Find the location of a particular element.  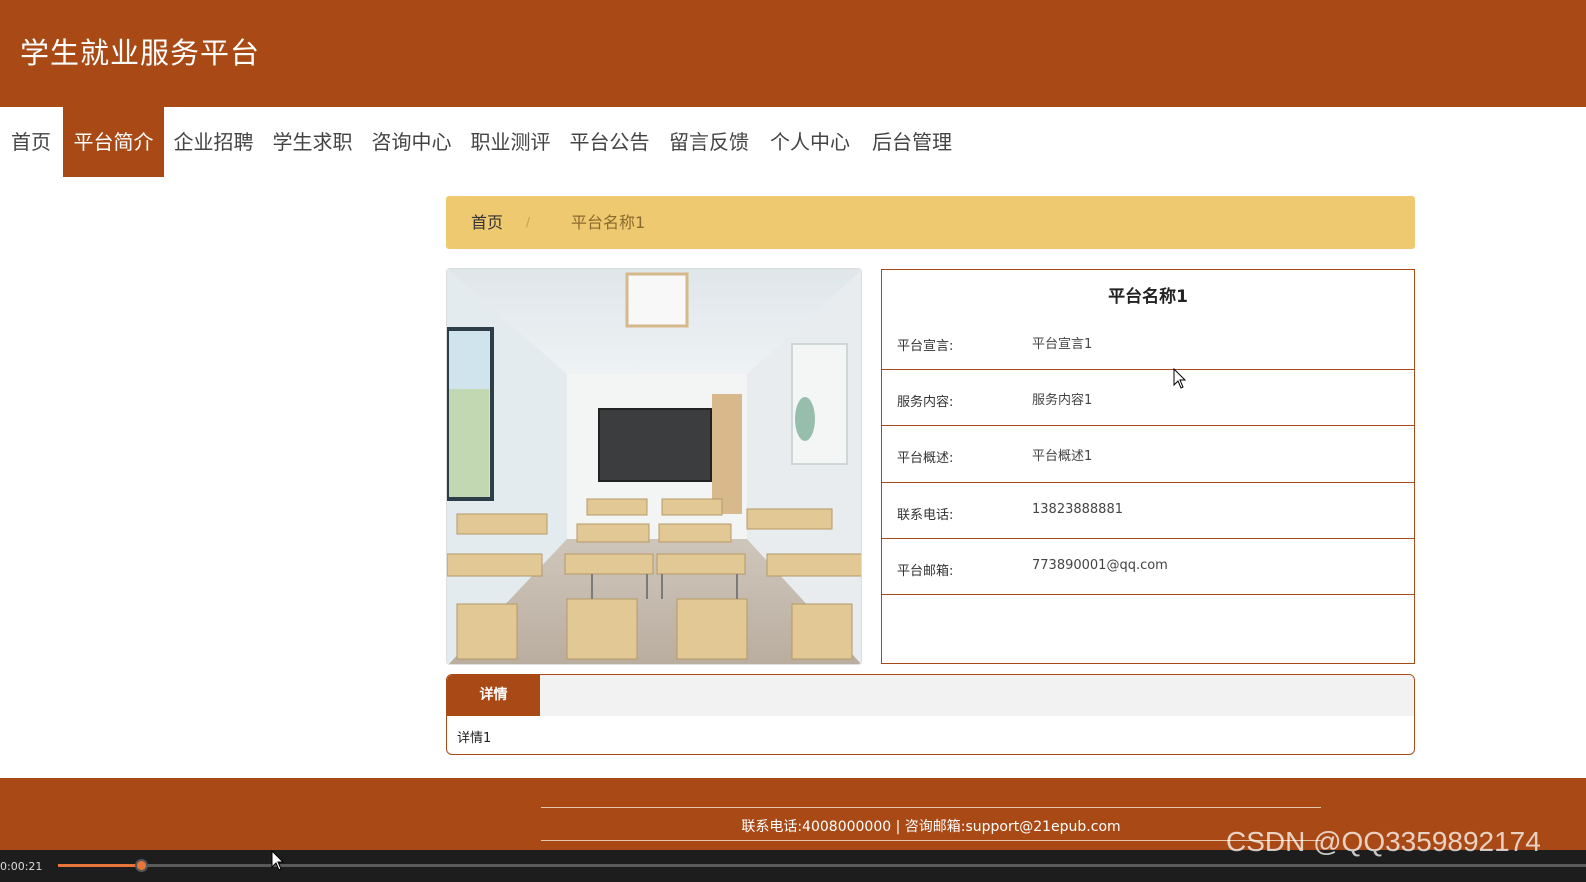

classroom-illustration is located at coordinates (654, 466).